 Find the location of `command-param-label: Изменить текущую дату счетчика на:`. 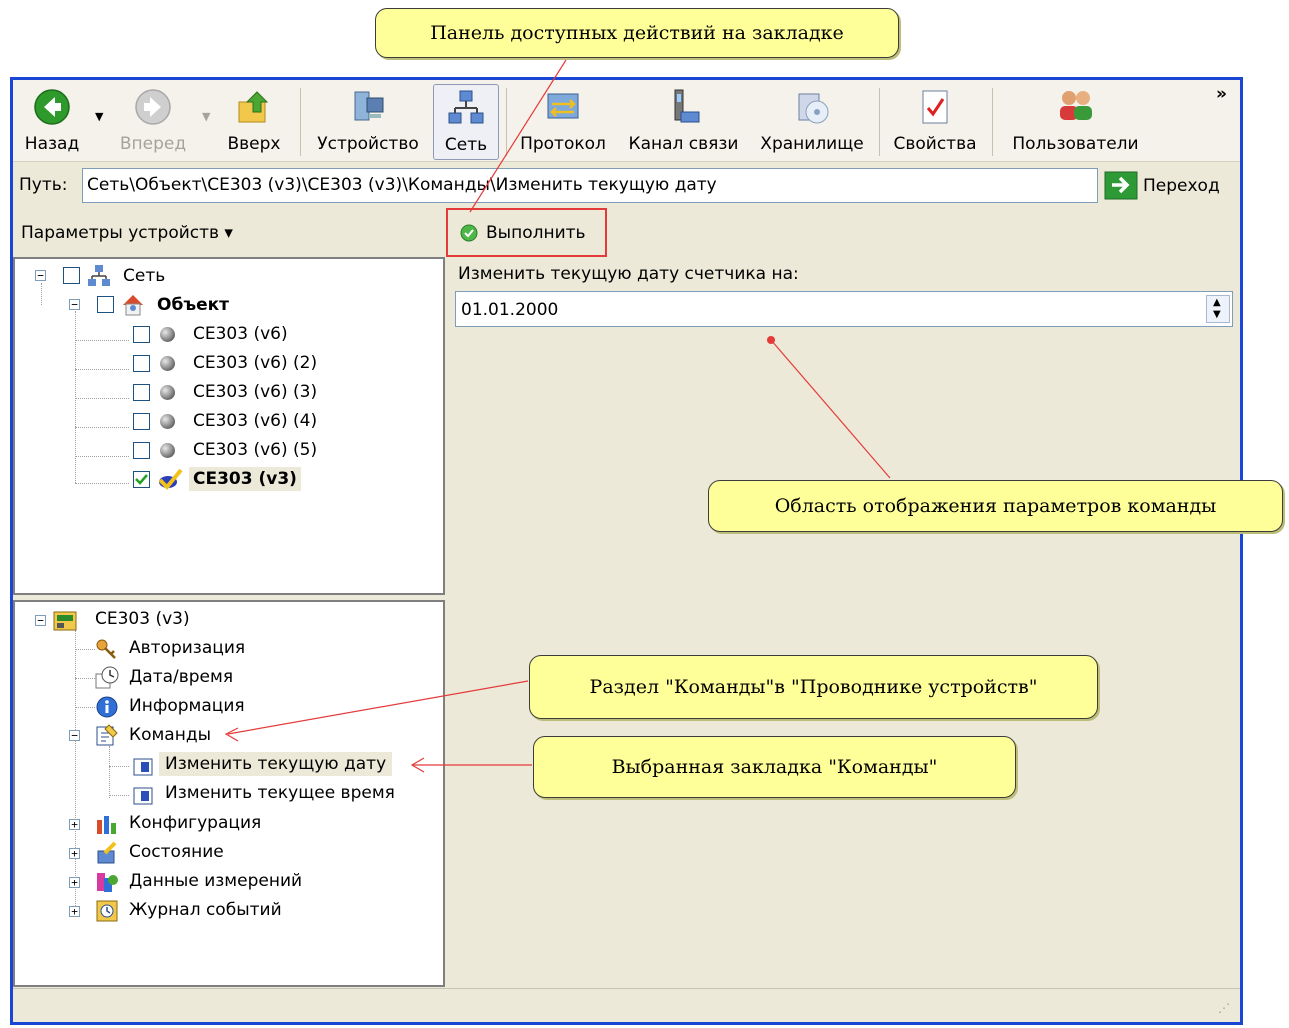

command-param-label: Изменить текущую дату счетчика на: is located at coordinates (628, 274).